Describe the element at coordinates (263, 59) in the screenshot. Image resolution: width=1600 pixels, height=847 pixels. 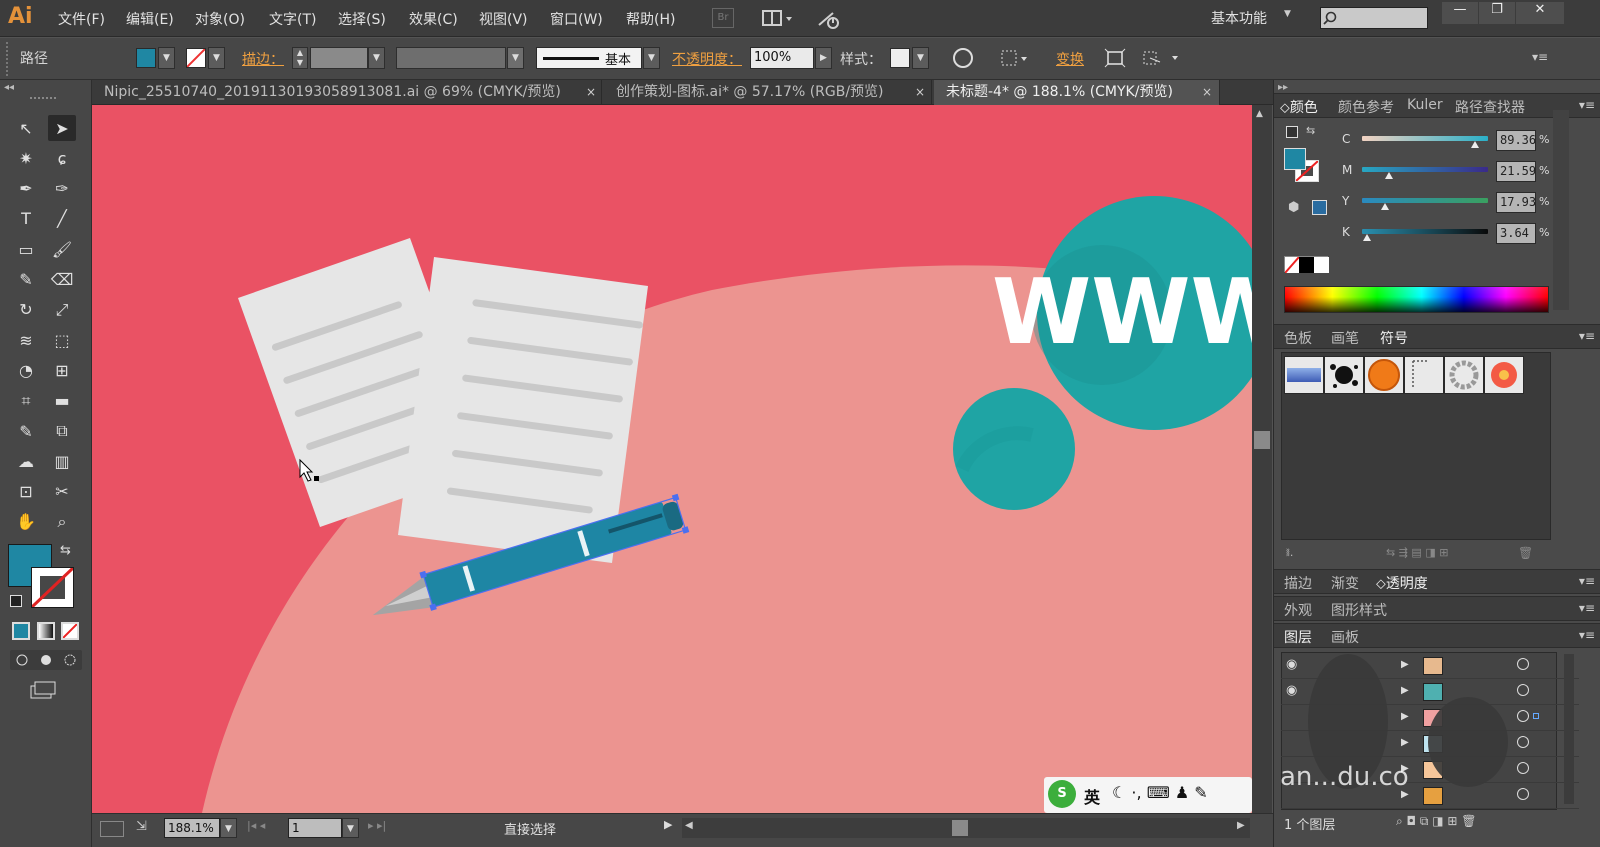
I see `stroke-label: 描边：` at that location.